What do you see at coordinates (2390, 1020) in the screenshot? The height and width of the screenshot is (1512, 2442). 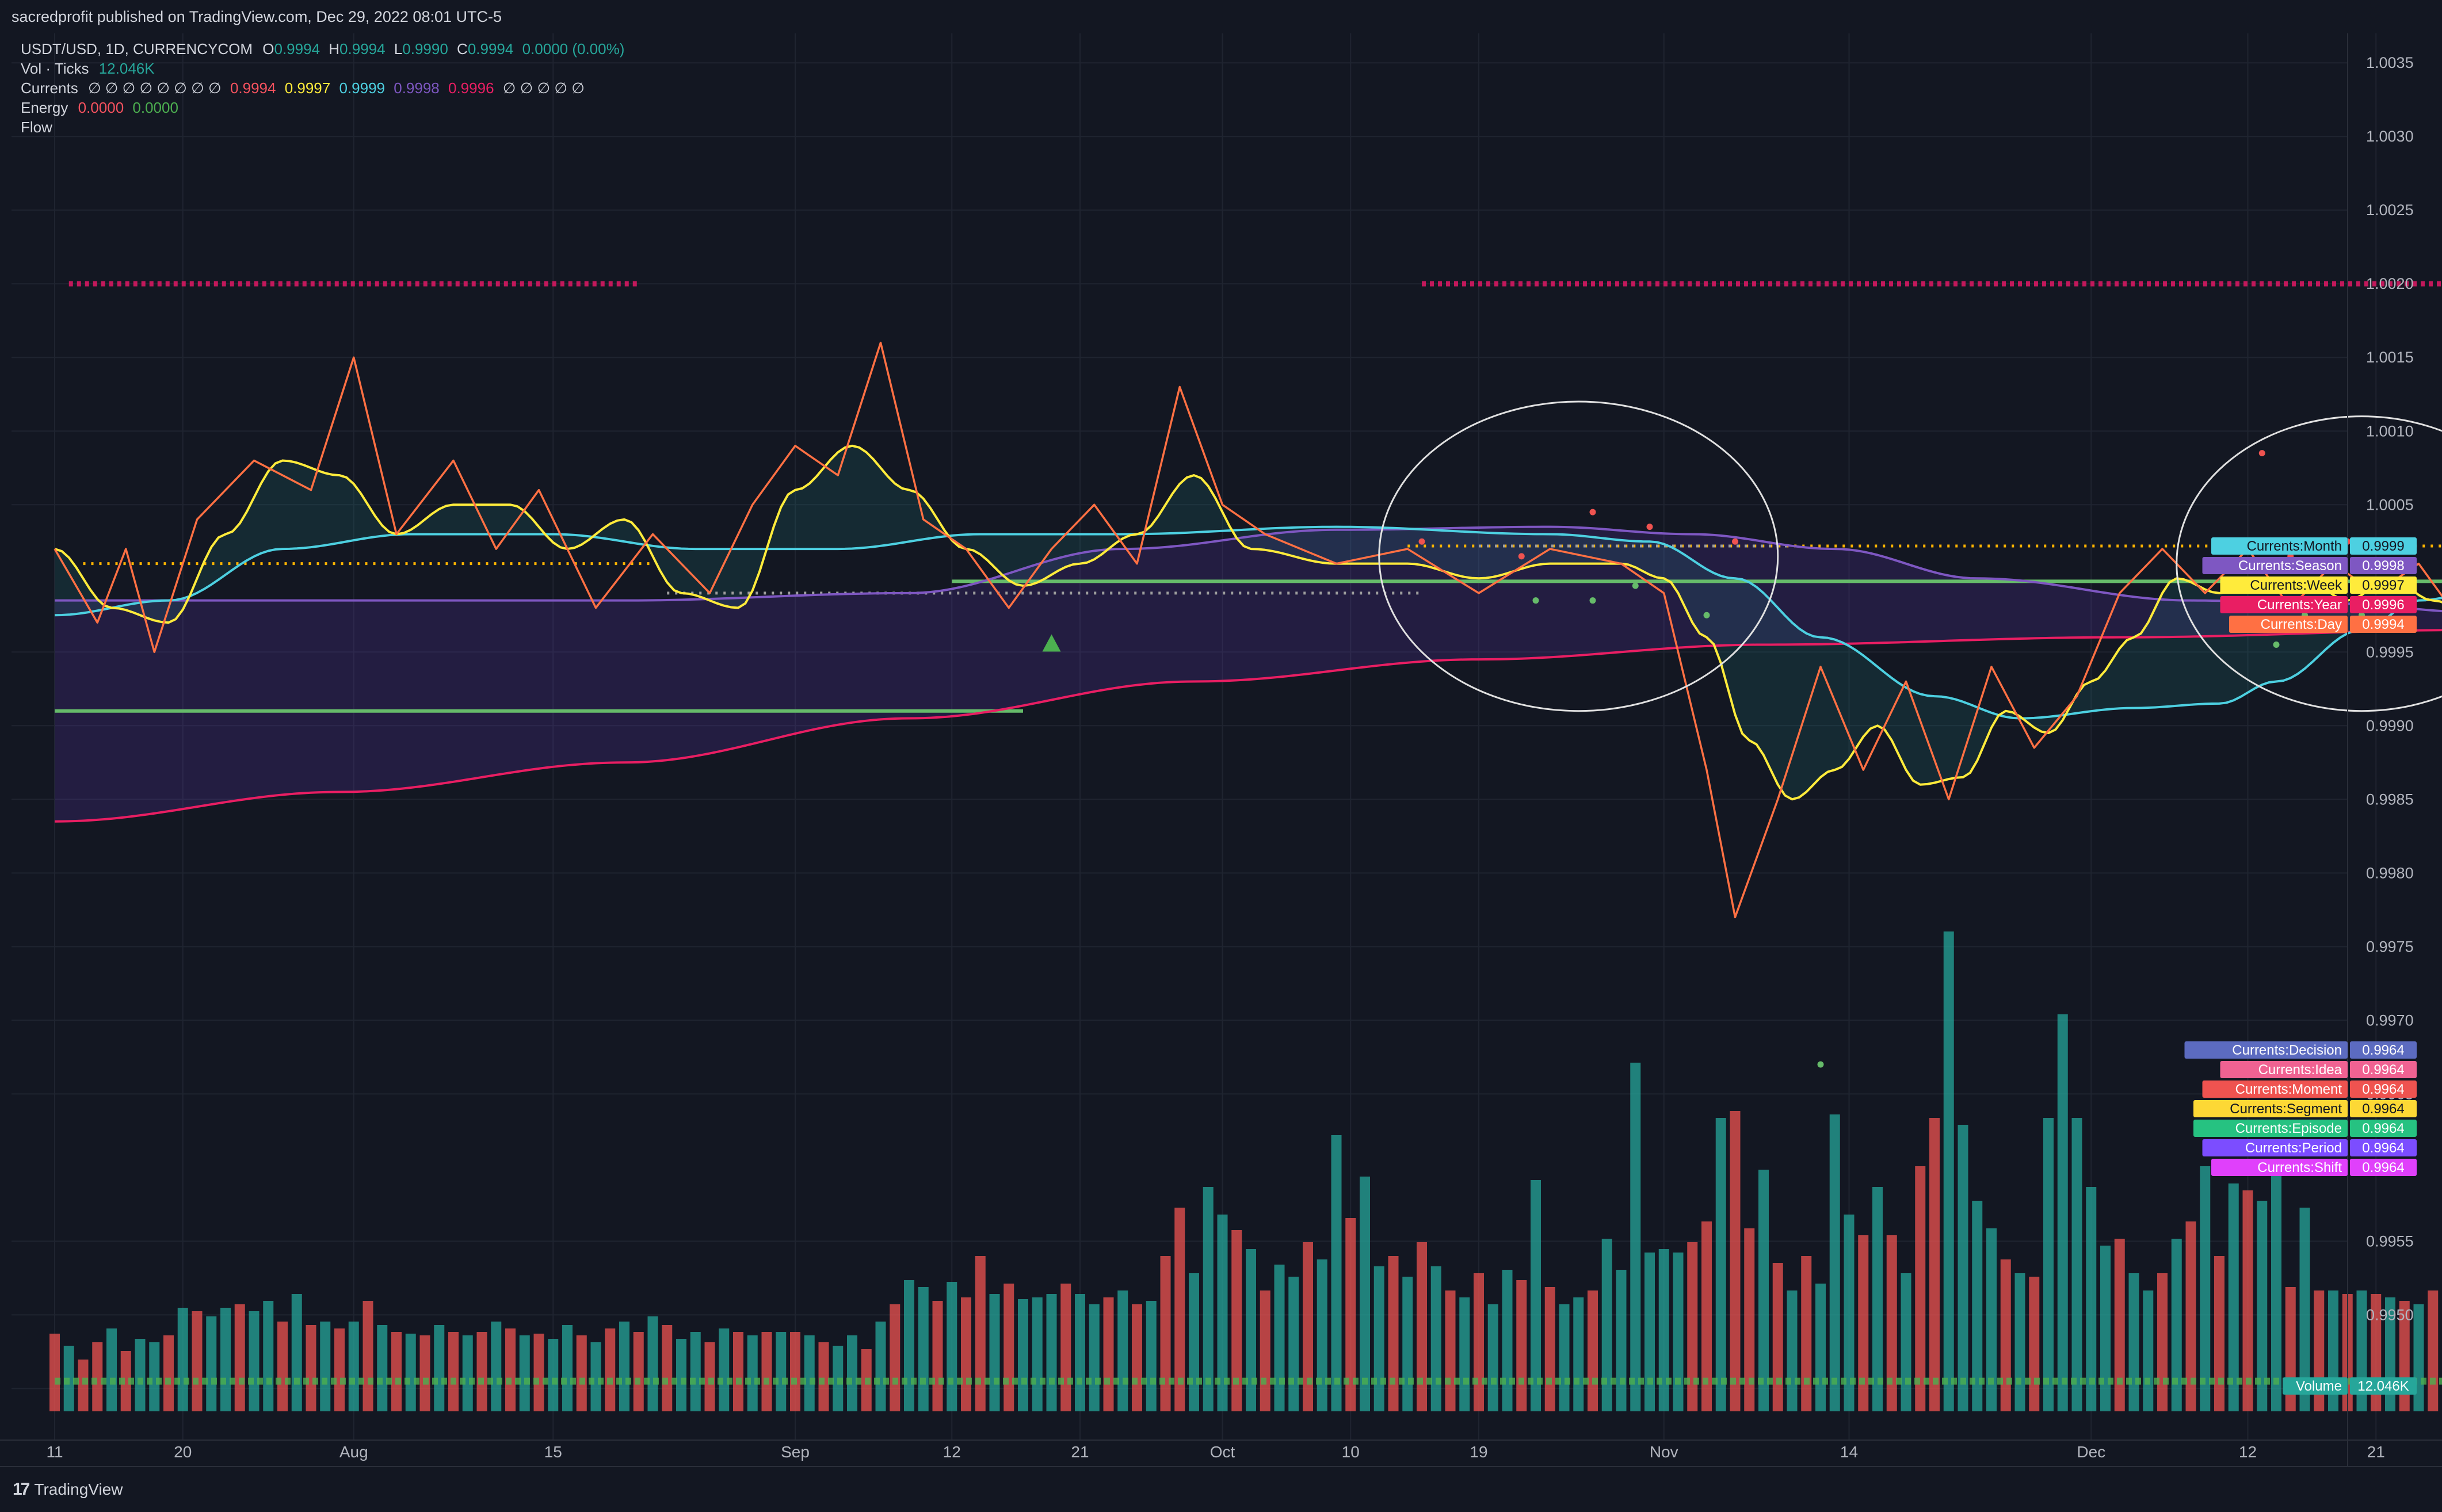 I see `price-tick-label: 0.9970` at bounding box center [2390, 1020].